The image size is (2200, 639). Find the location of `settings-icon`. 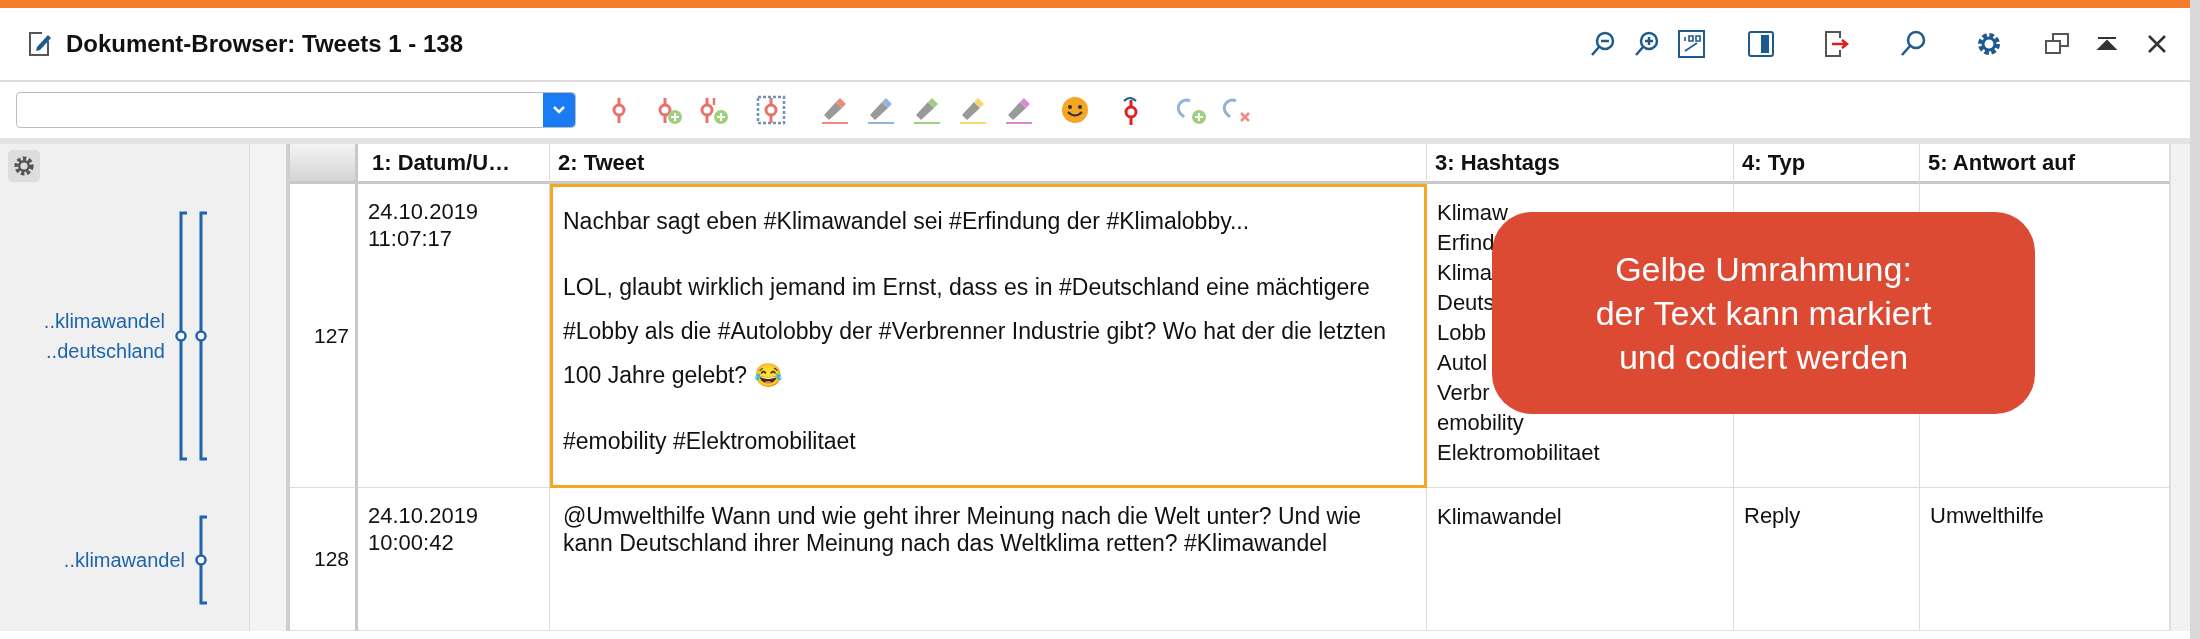

settings-icon is located at coordinates (24, 166).